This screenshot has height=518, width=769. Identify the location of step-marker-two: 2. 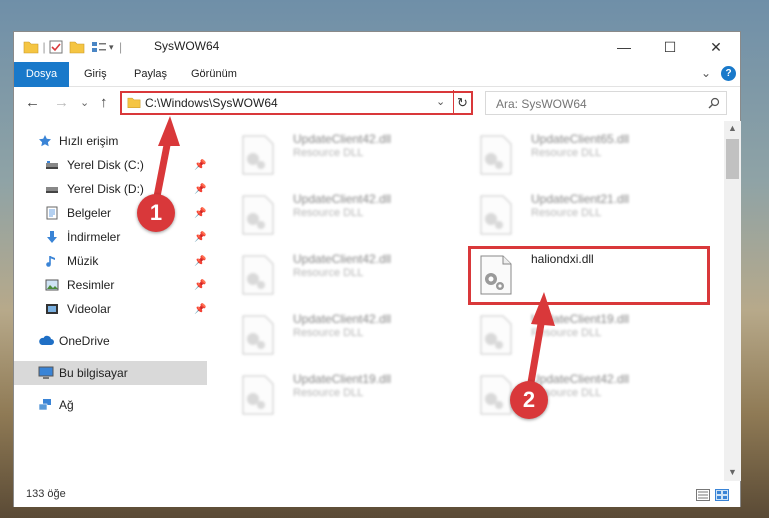
(529, 400).